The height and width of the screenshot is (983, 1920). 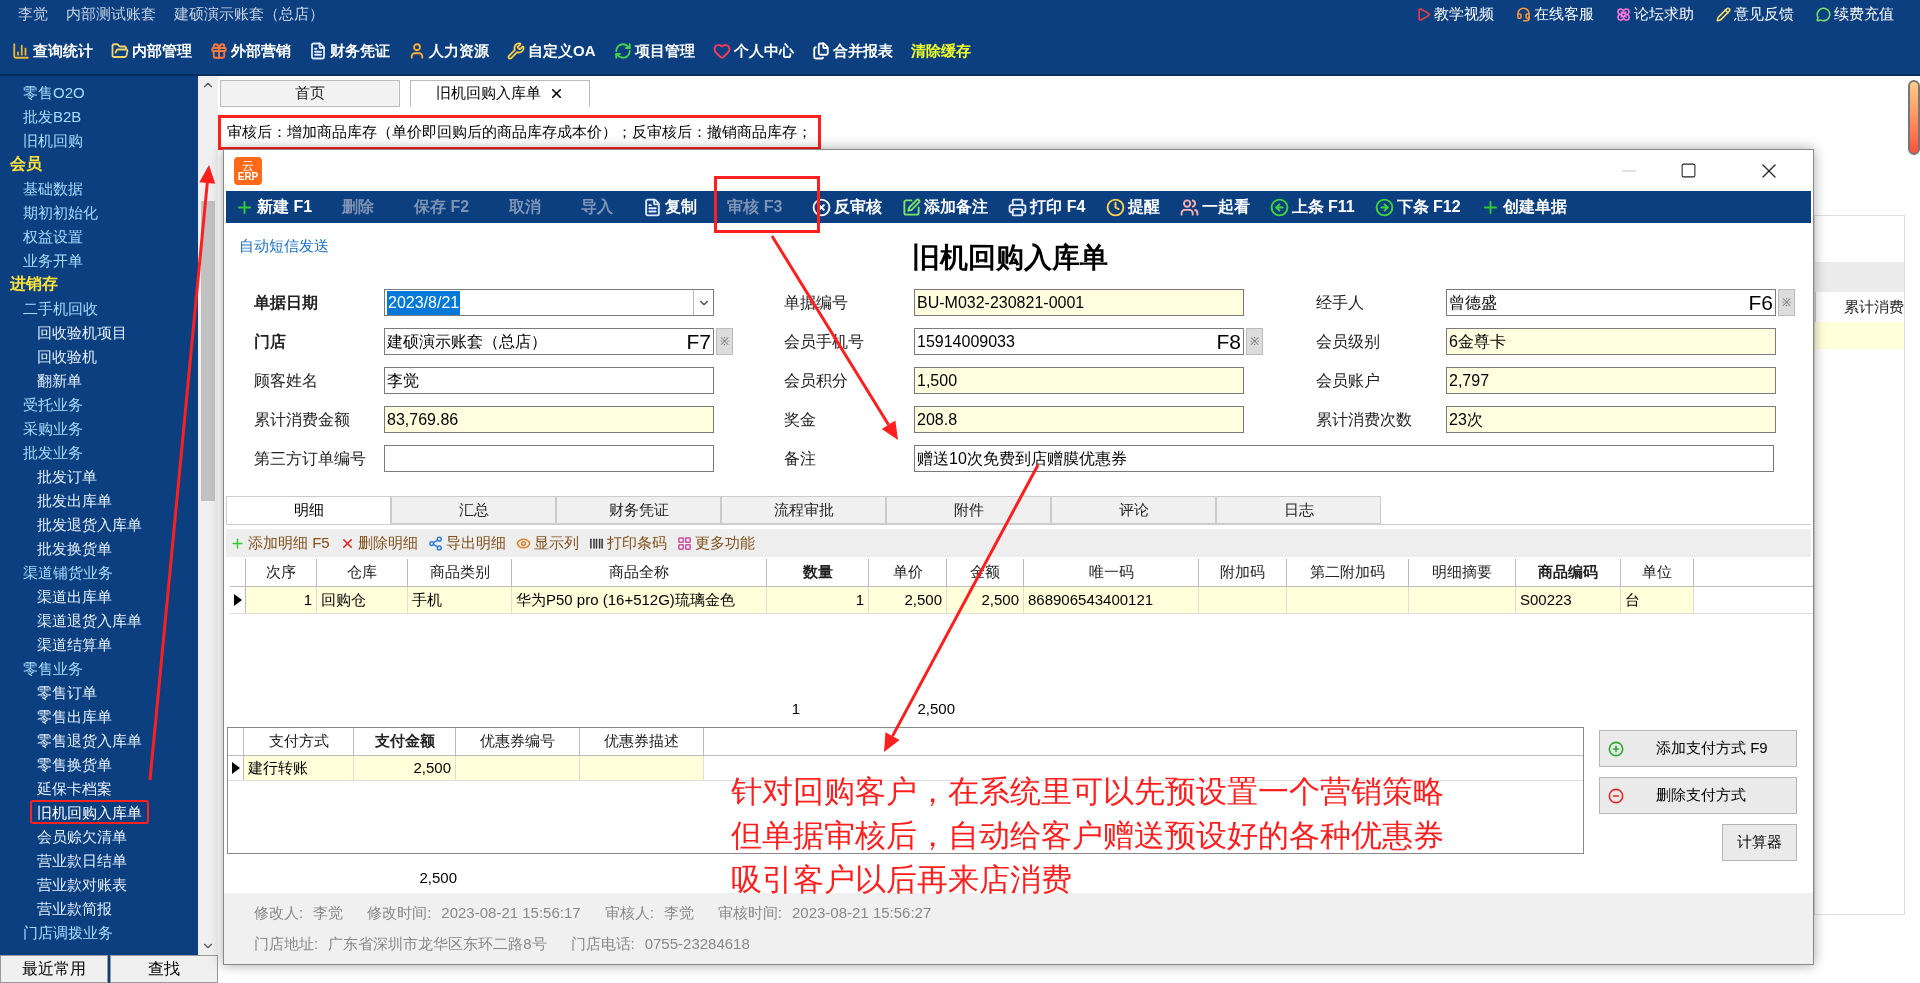 I want to click on column-header: 数量, so click(x=818, y=572).